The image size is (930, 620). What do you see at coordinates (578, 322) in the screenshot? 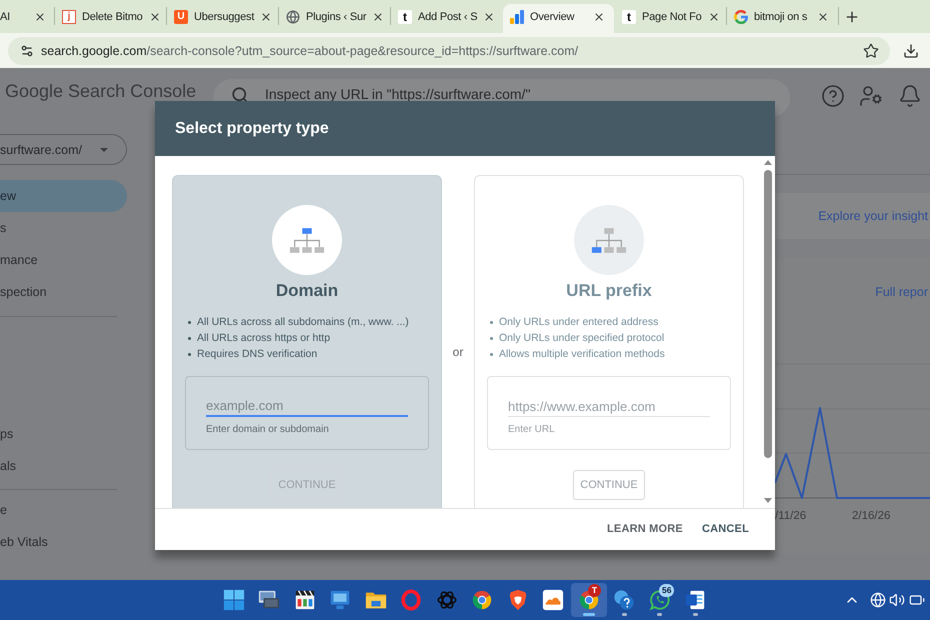
I see `feature-text: Only URLs under entered address` at bounding box center [578, 322].